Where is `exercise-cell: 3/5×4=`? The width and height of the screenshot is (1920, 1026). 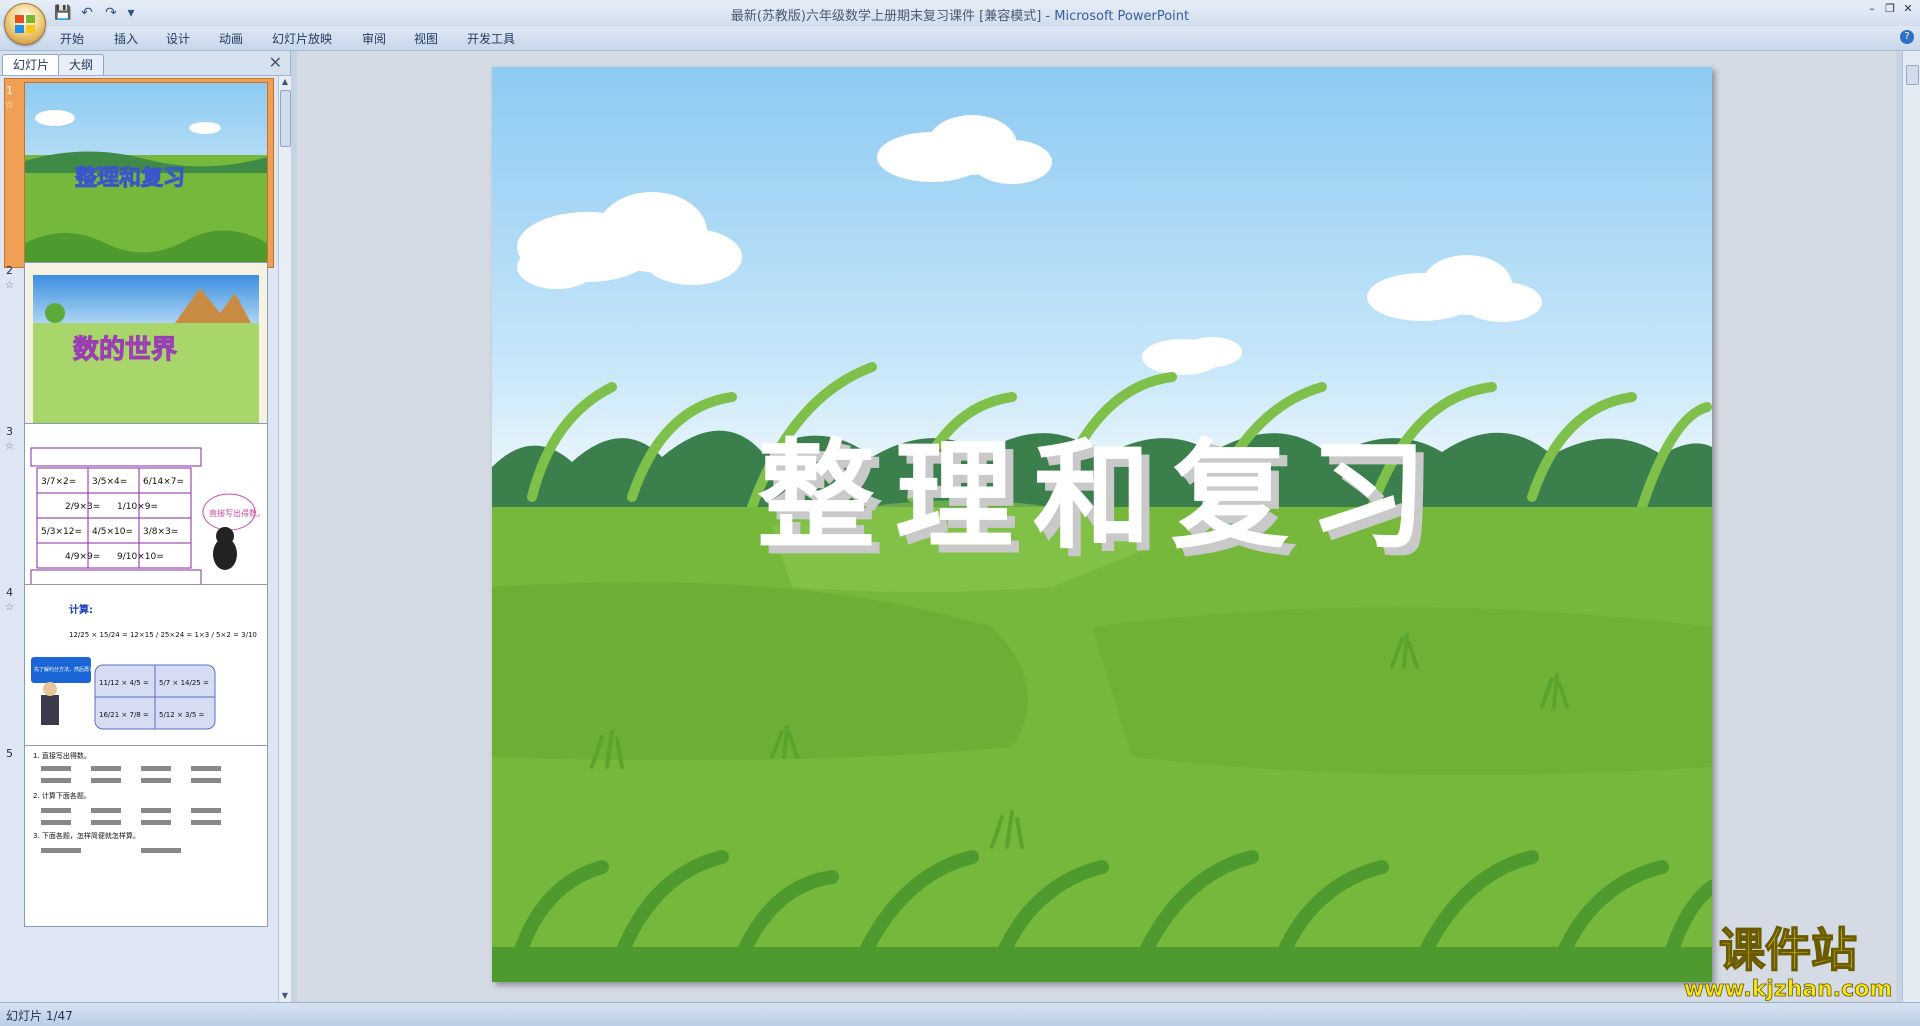 exercise-cell: 3/5×4= is located at coordinates (109, 482).